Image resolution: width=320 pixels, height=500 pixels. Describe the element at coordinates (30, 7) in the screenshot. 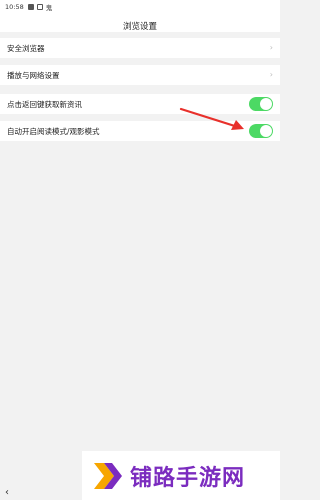

I see `gallery-icon` at that location.